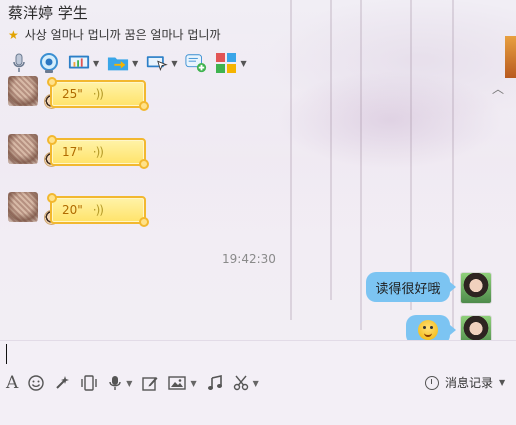 This screenshot has width=516, height=425. I want to click on magic-wand-icon, so click(63, 382).